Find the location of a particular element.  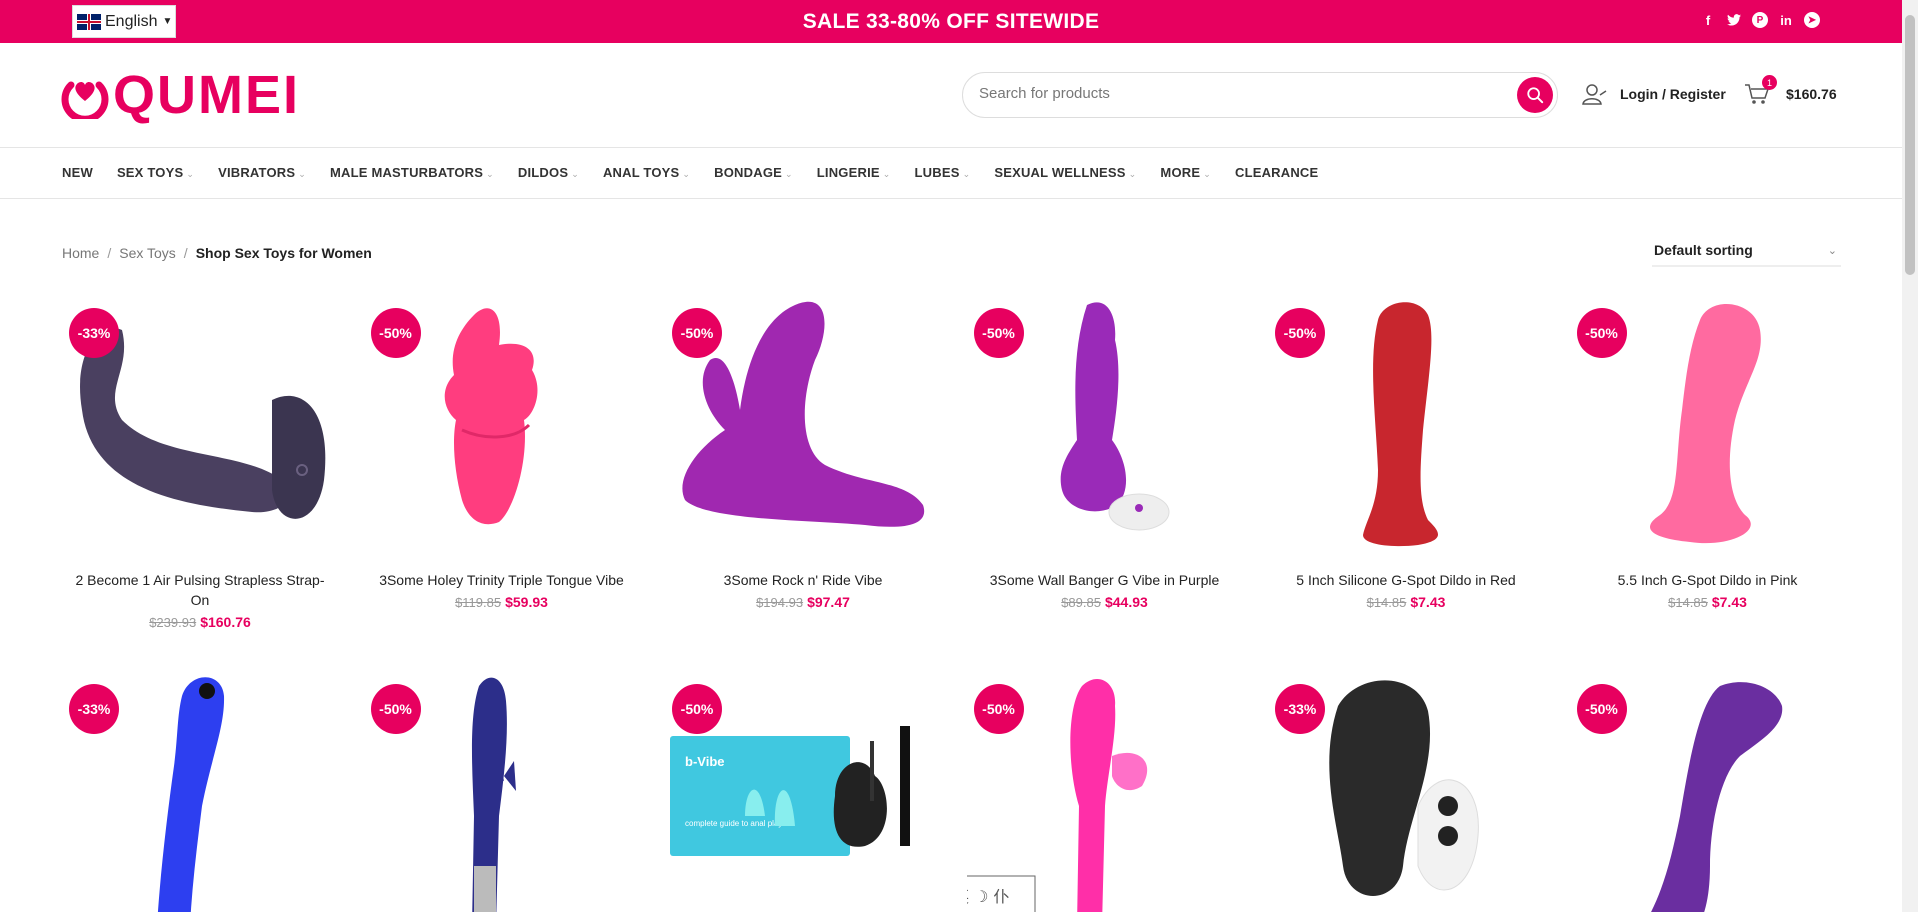

product-title: 5 Inch Silicone G-Spot Dildo in Red is located at coordinates (1406, 580).